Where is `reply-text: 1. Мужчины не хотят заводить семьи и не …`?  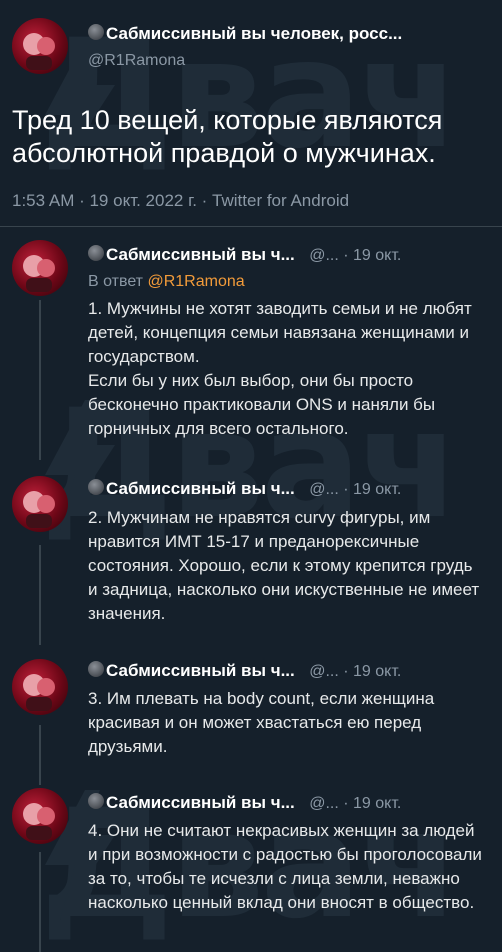 reply-text: 1. Мужчины не хотят заводить семьи и не … is located at coordinates (280, 368).